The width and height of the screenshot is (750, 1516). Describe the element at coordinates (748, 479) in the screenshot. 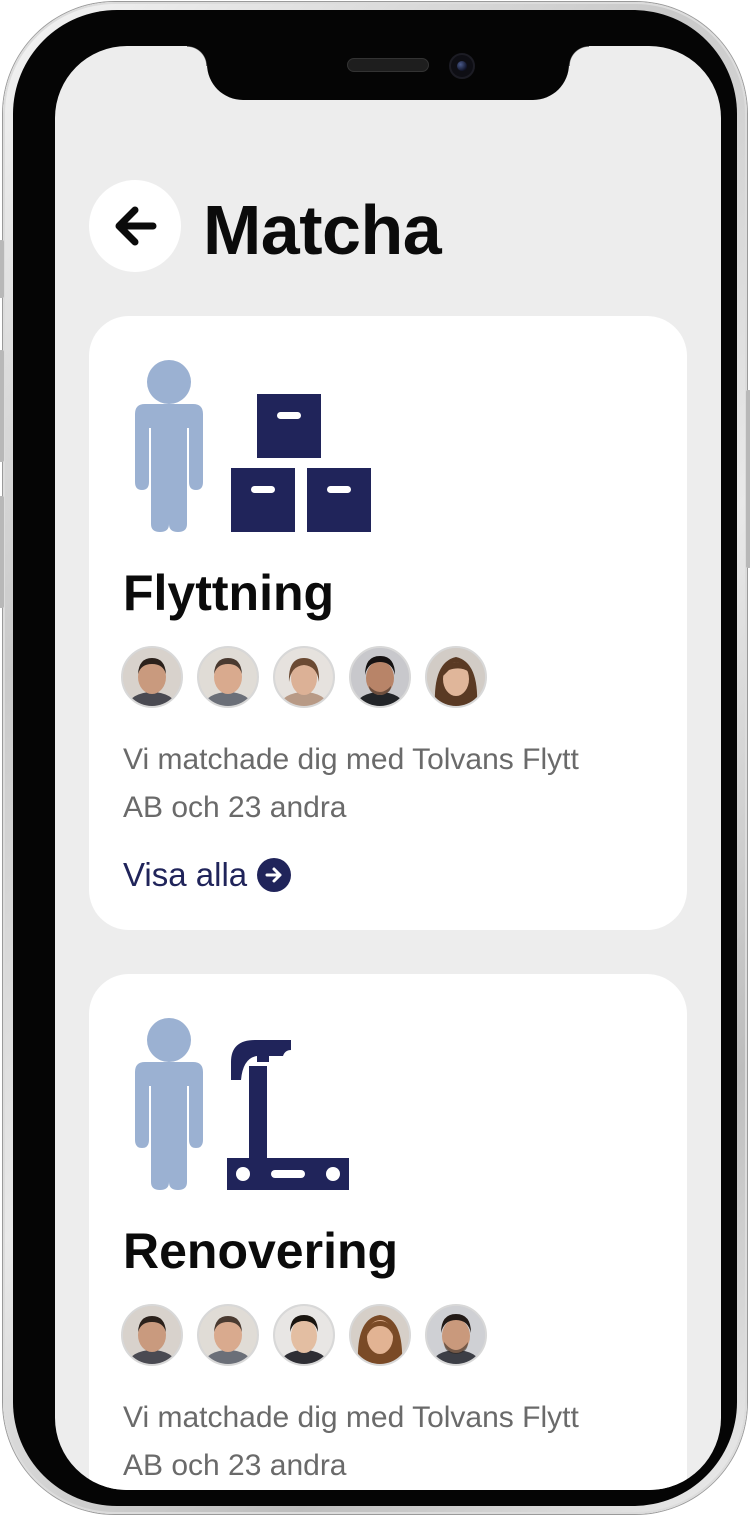

I see `power-button` at that location.